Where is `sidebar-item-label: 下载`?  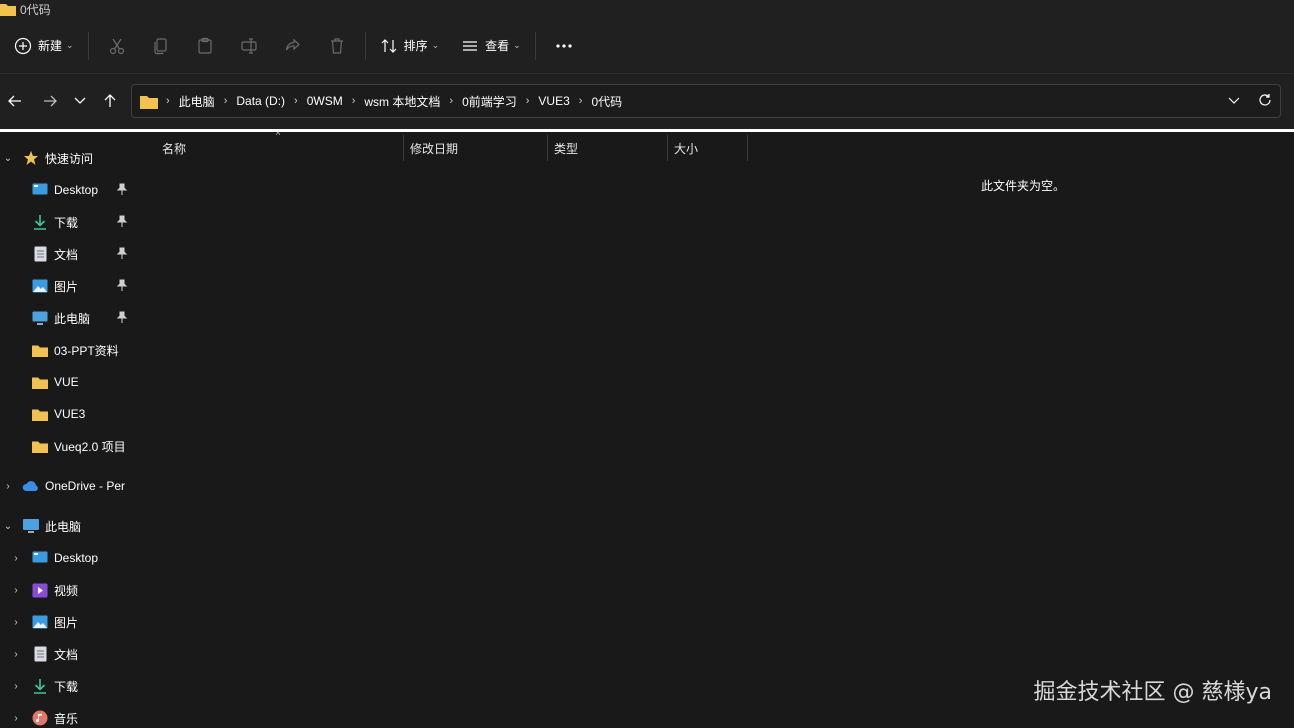
sidebar-item-label: 下载 is located at coordinates (66, 222).